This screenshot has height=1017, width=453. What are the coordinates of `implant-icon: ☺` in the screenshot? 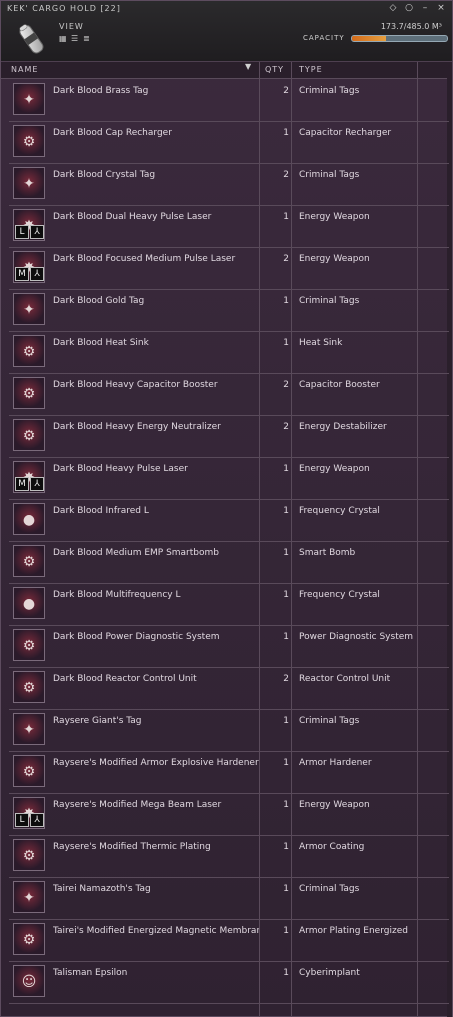 It's located at (29, 981).